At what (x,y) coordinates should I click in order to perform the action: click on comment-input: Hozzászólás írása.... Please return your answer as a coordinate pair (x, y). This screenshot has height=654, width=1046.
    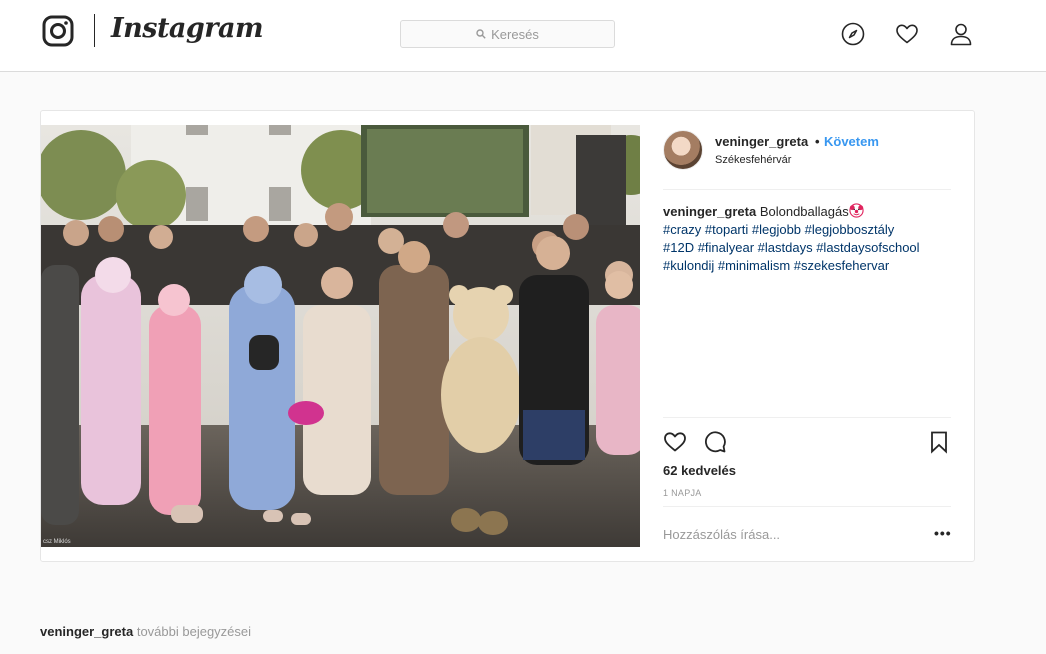
    Looking at the image, I should click on (721, 534).